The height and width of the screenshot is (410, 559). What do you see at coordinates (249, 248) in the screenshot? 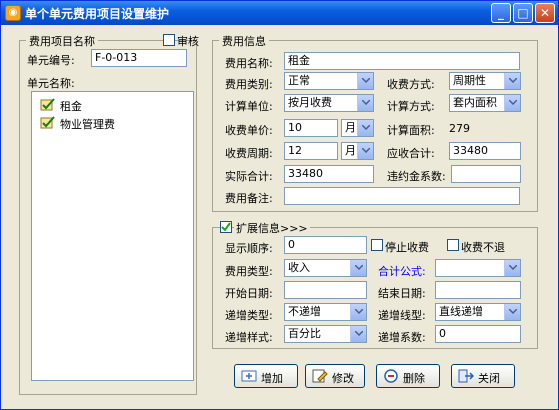
I see `order-label: 显示顺序:` at bounding box center [249, 248].